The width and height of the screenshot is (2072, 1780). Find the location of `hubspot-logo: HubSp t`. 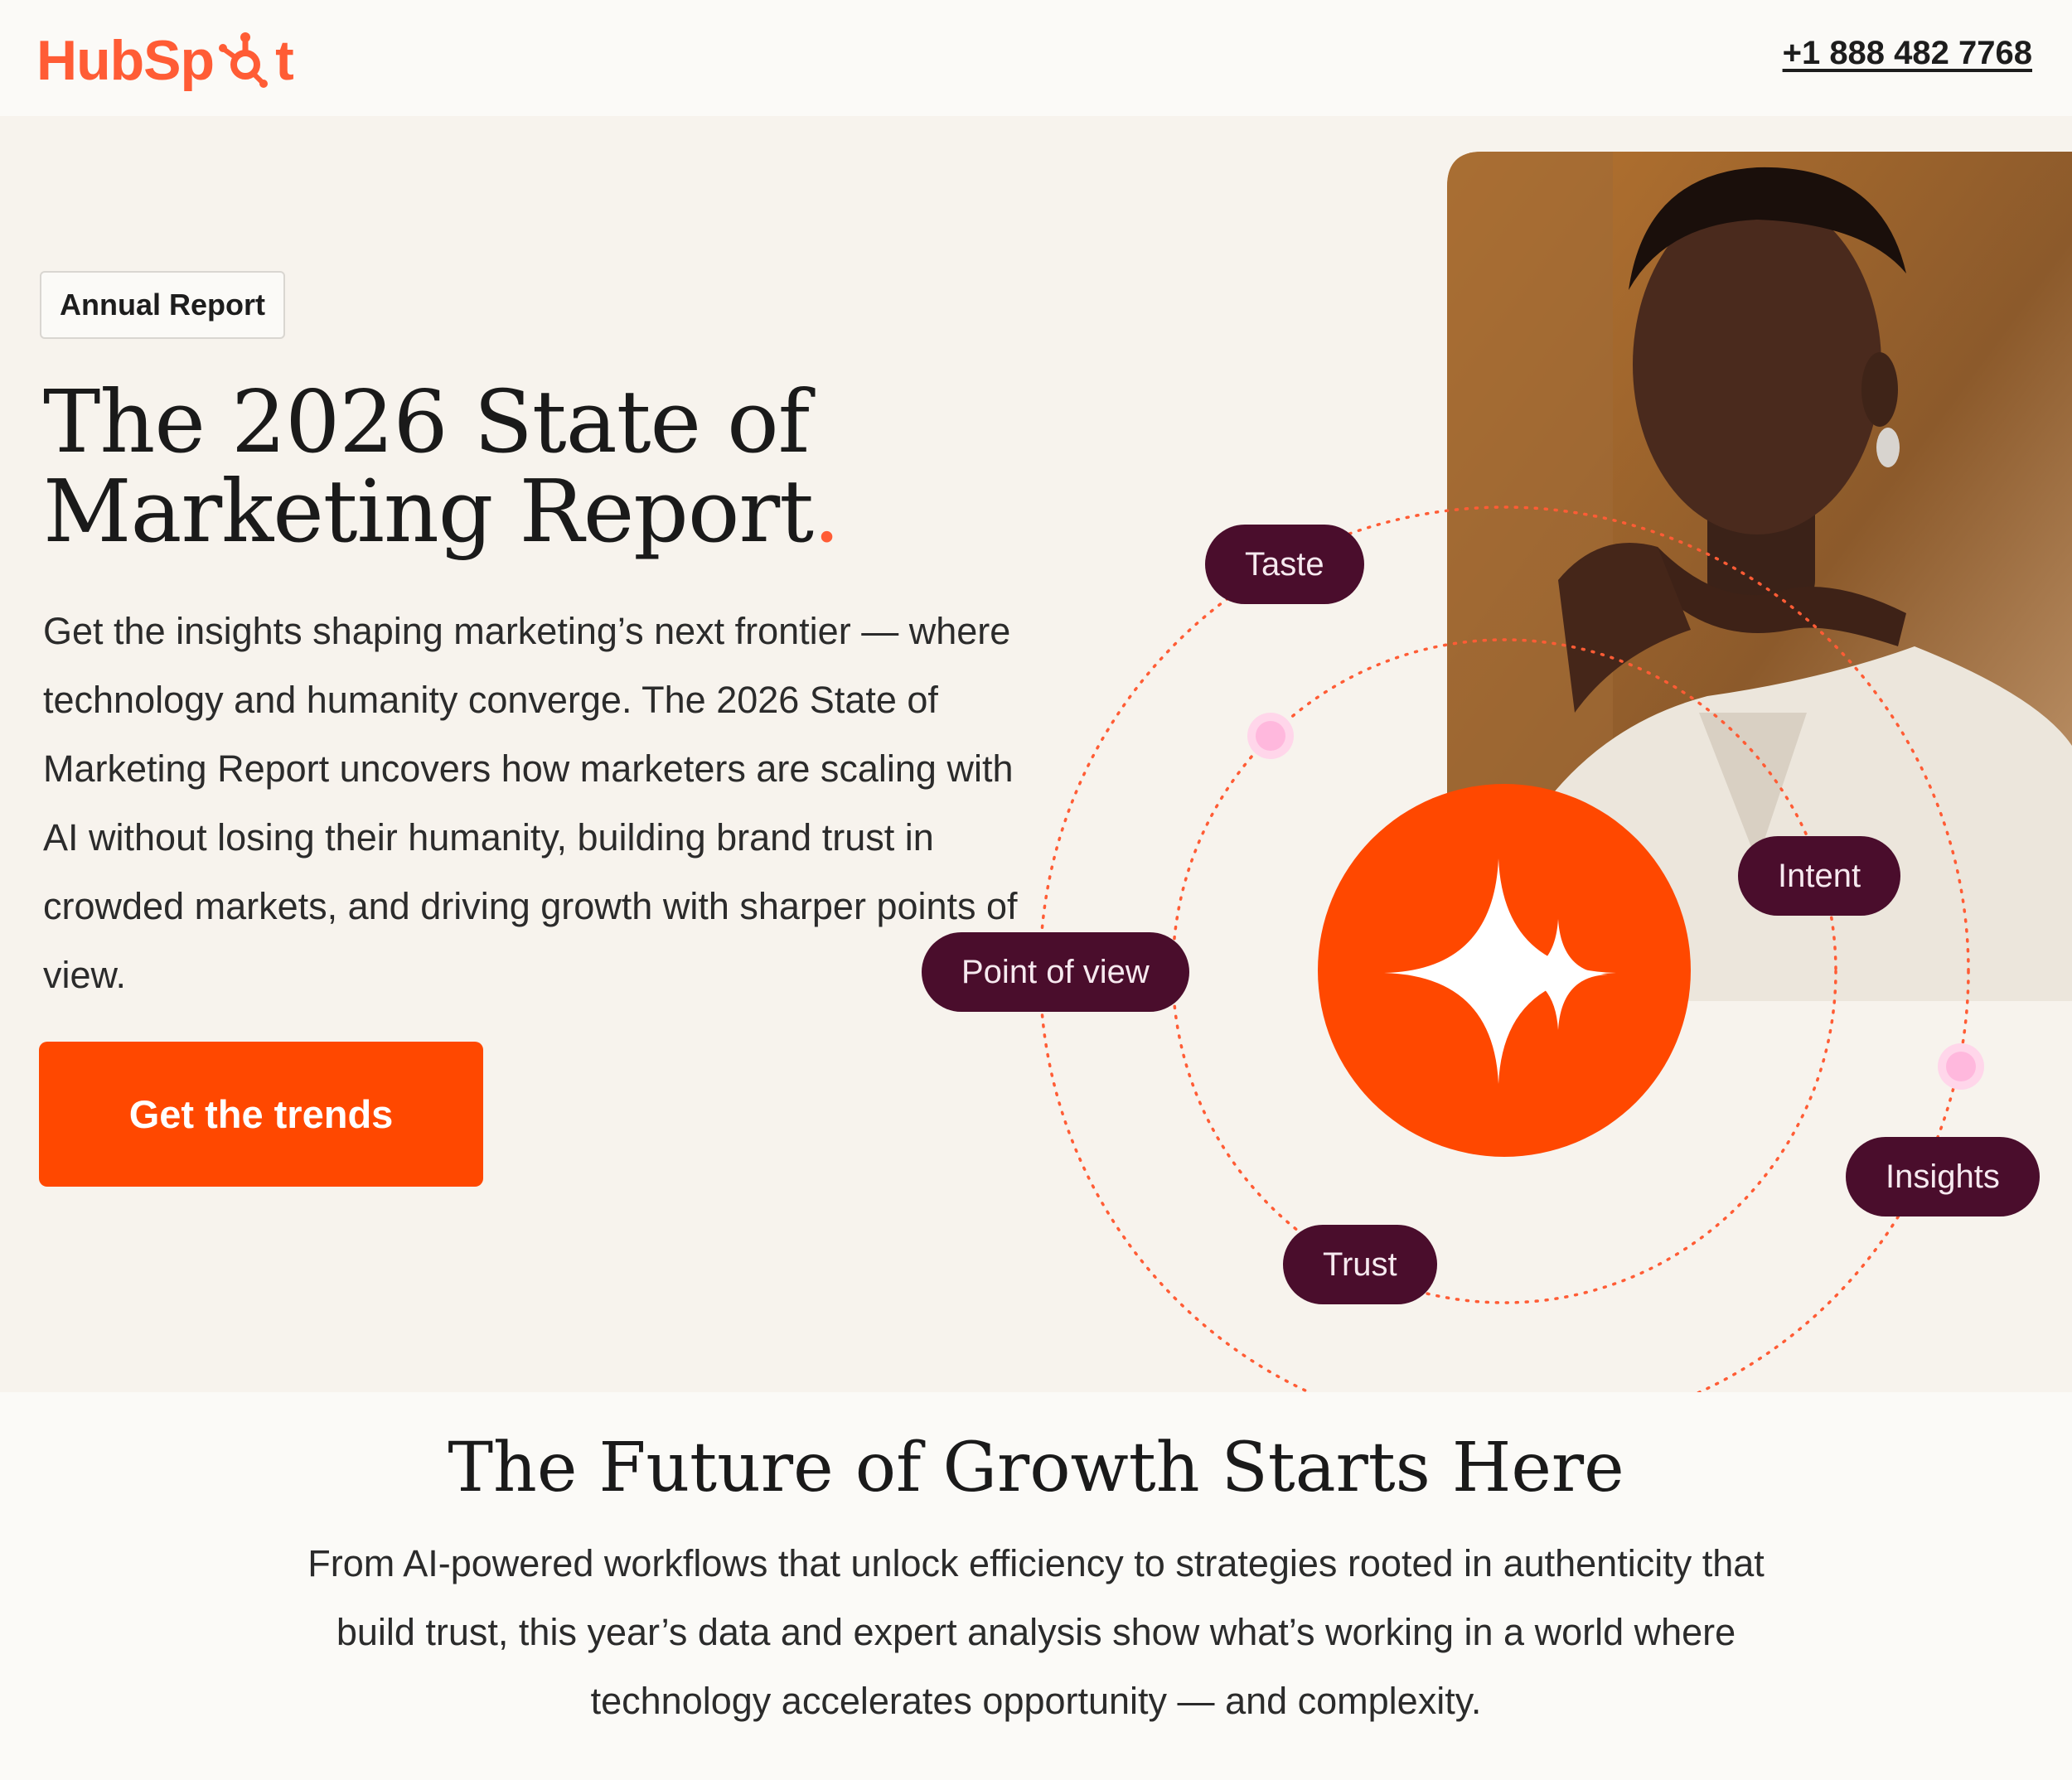

hubspot-logo: HubSp t is located at coordinates (165, 60).